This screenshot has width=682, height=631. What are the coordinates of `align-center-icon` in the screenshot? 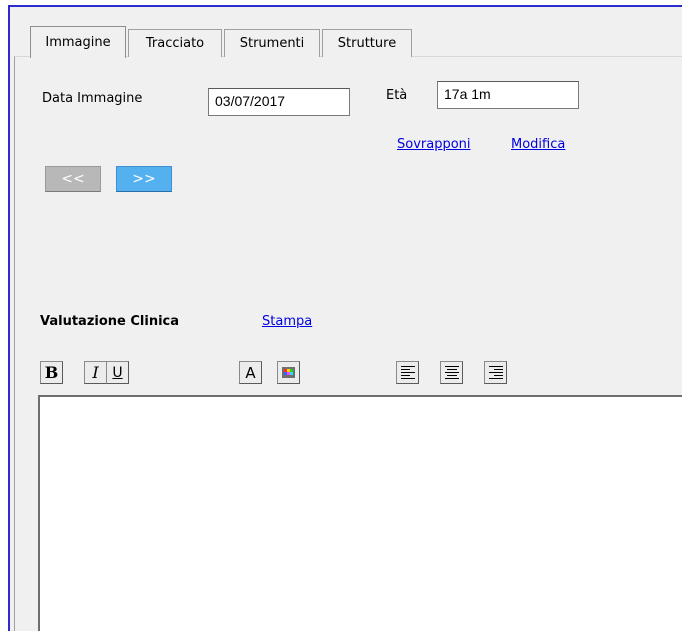 It's located at (451, 372).